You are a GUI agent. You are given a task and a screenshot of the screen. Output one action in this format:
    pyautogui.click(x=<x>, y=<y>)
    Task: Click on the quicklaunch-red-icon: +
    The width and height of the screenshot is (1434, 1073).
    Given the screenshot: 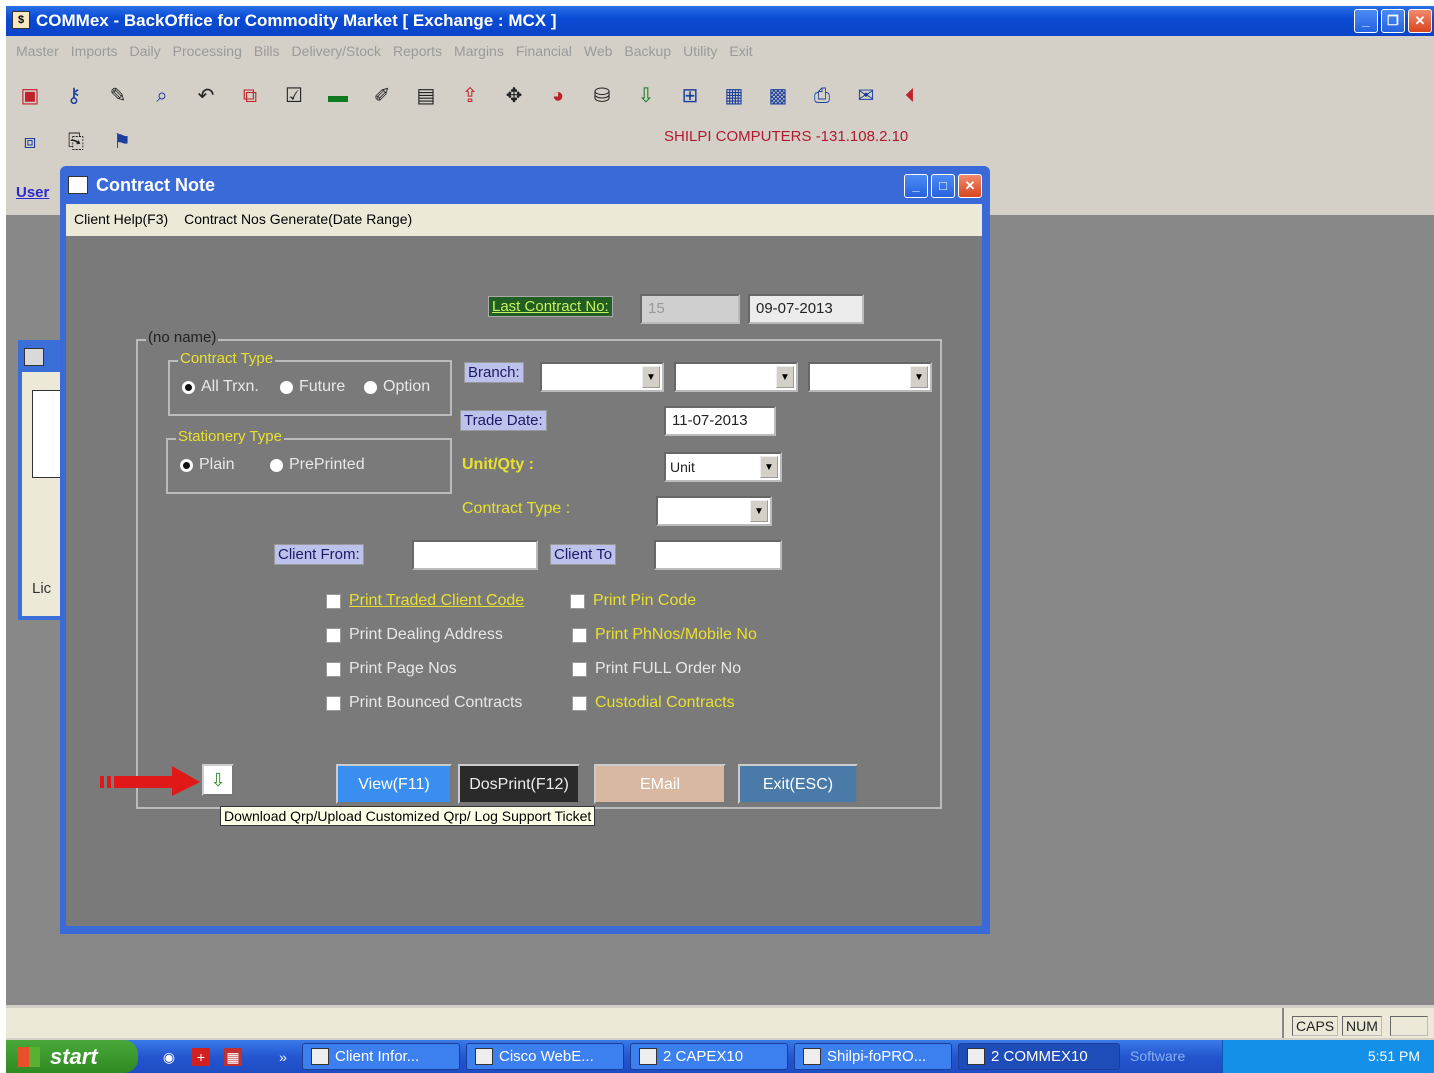 What is the action you would take?
    pyautogui.click(x=201, y=1057)
    